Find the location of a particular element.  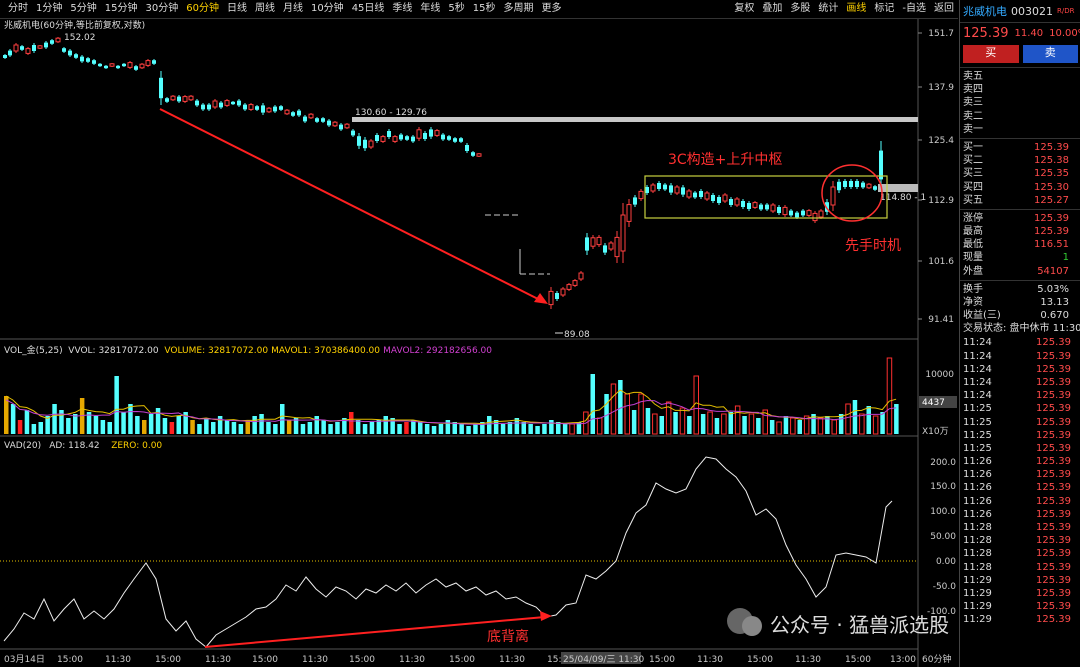

period-tab-2: 5分钟 is located at coordinates (83, 9).